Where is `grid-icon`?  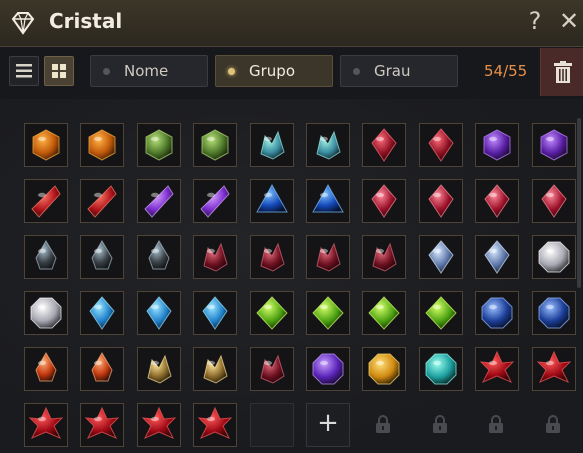 grid-icon is located at coordinates (59, 71).